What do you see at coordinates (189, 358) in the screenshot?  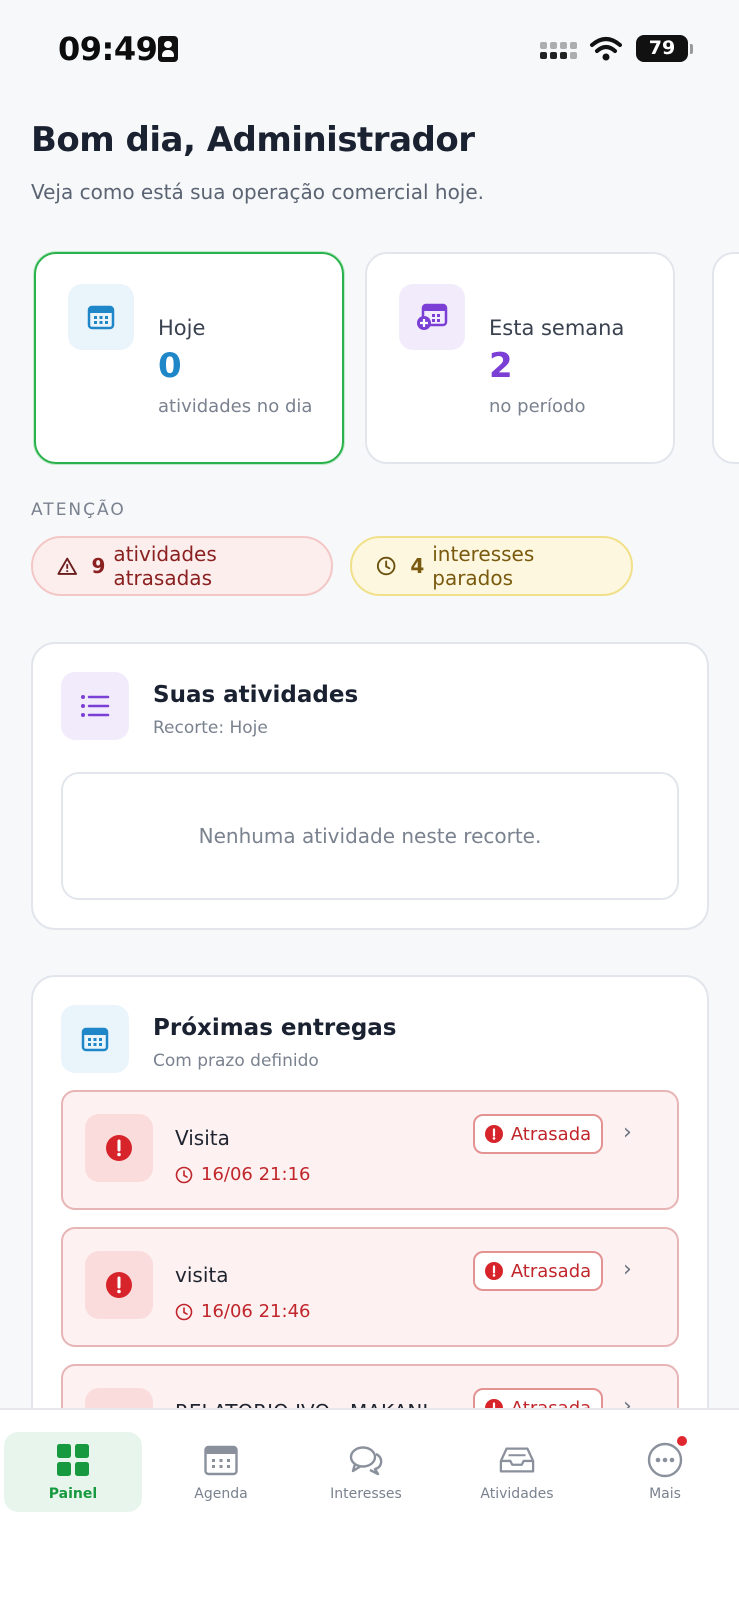 I see `stat-card-today: Hoje 0 atividades no dia` at bounding box center [189, 358].